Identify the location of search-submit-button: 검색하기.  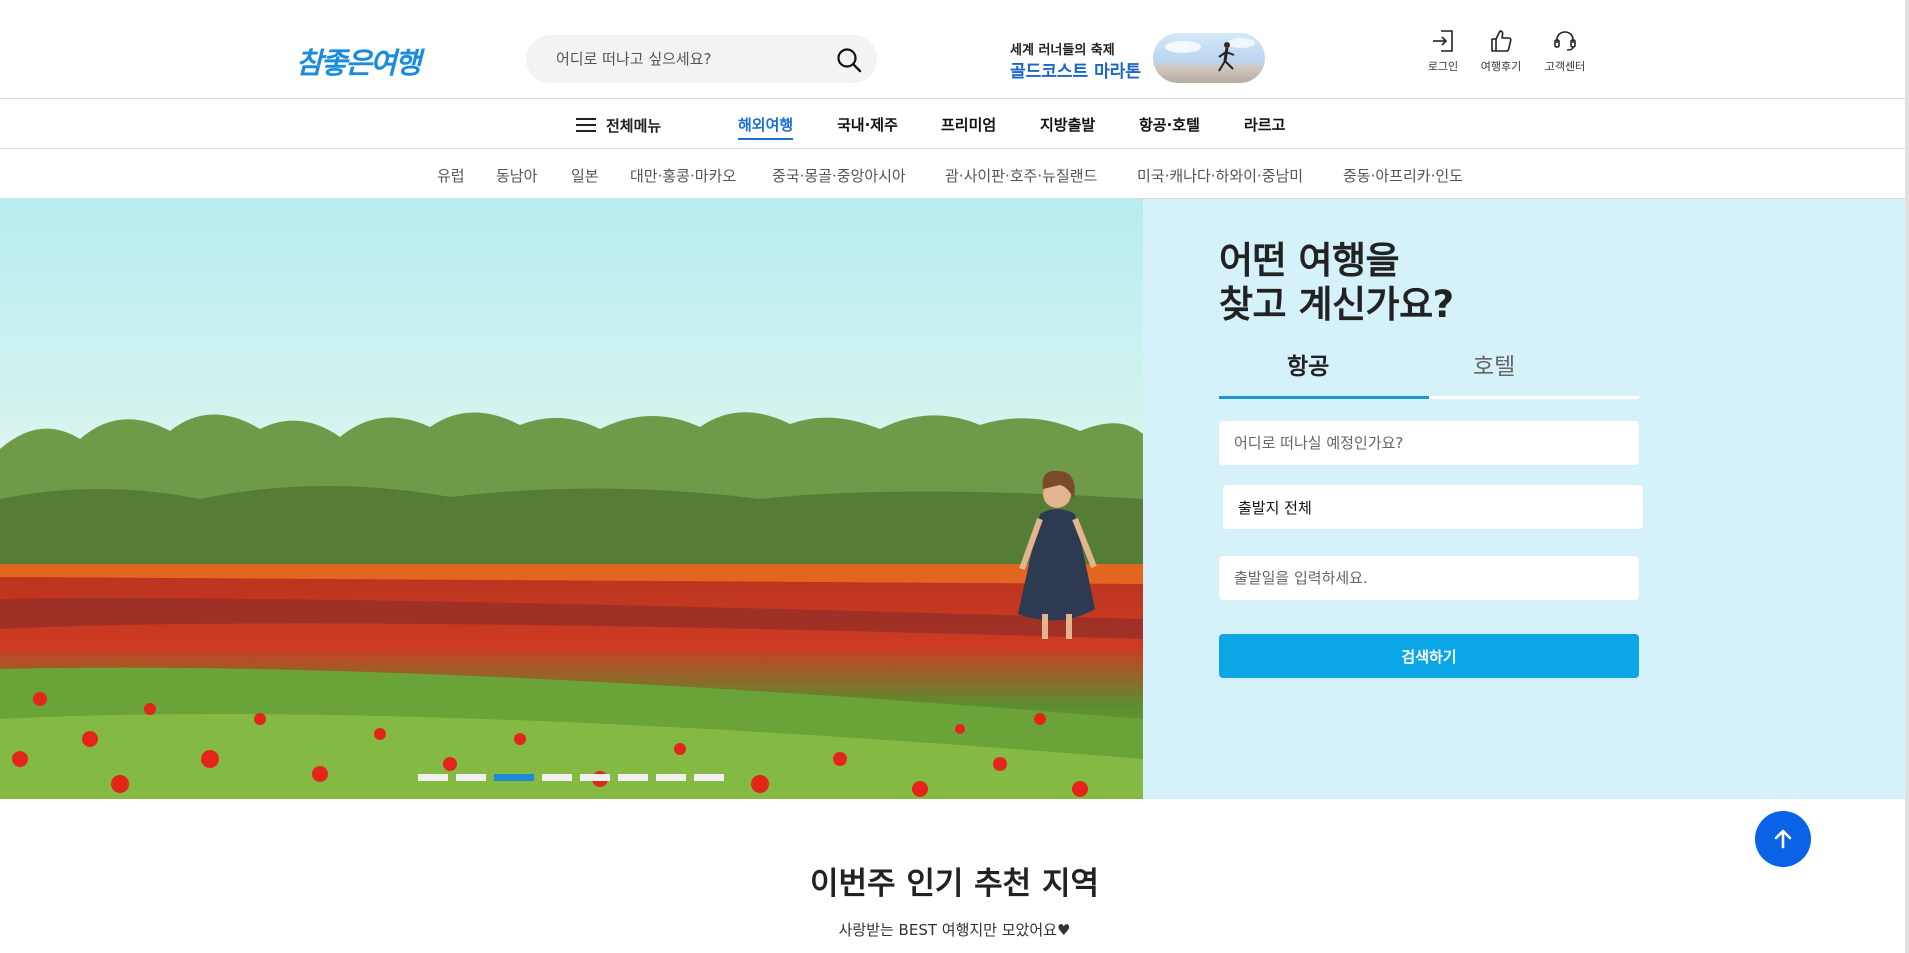
(1429, 656).